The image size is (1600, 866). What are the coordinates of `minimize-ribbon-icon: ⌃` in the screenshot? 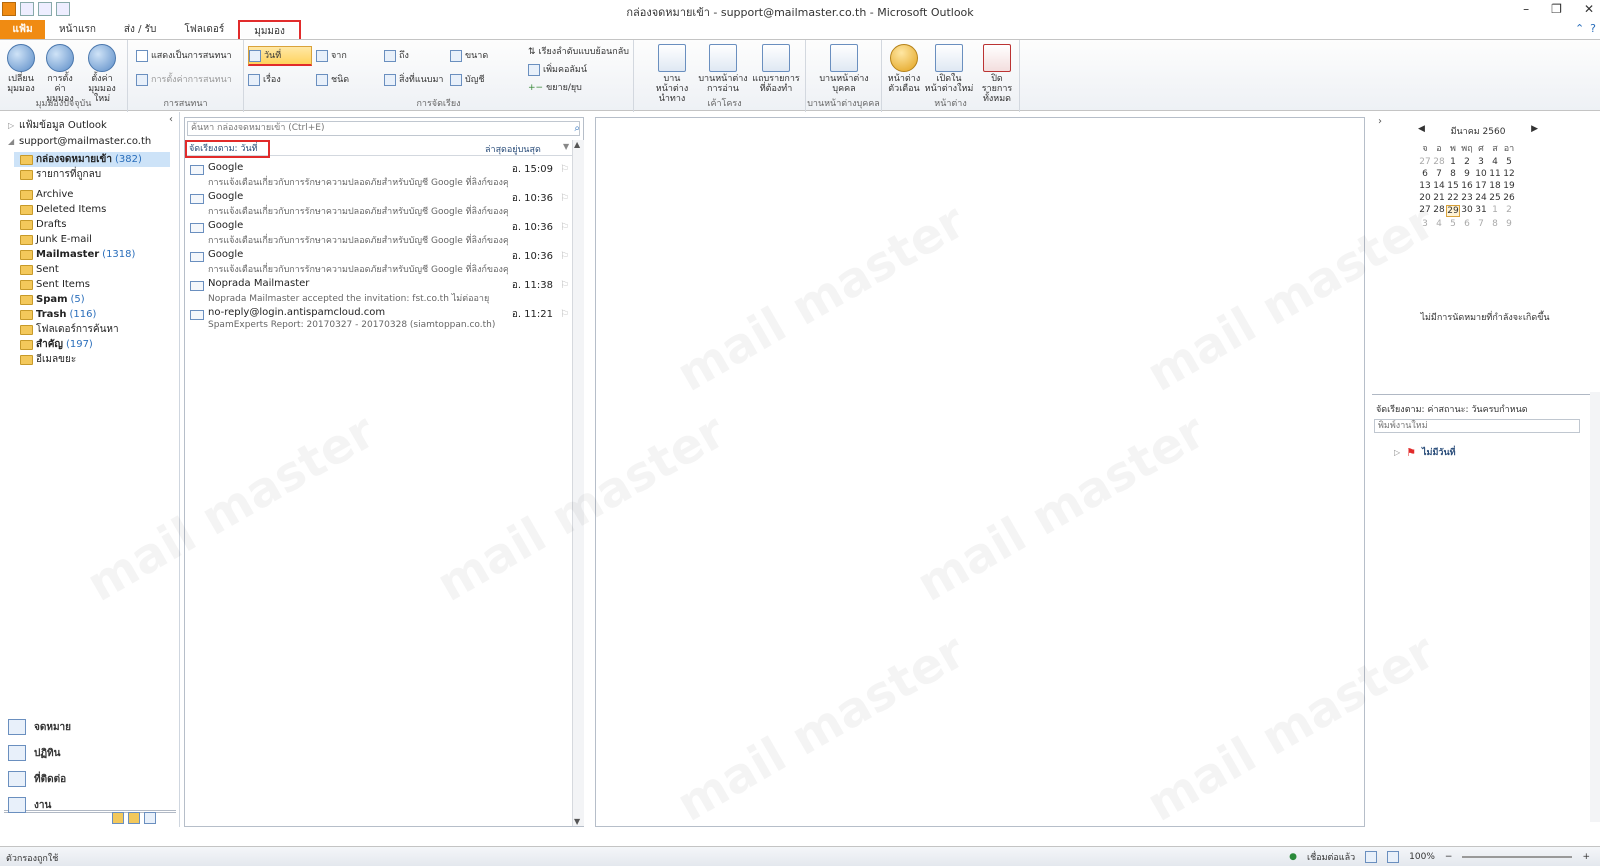 It's located at (1579, 28).